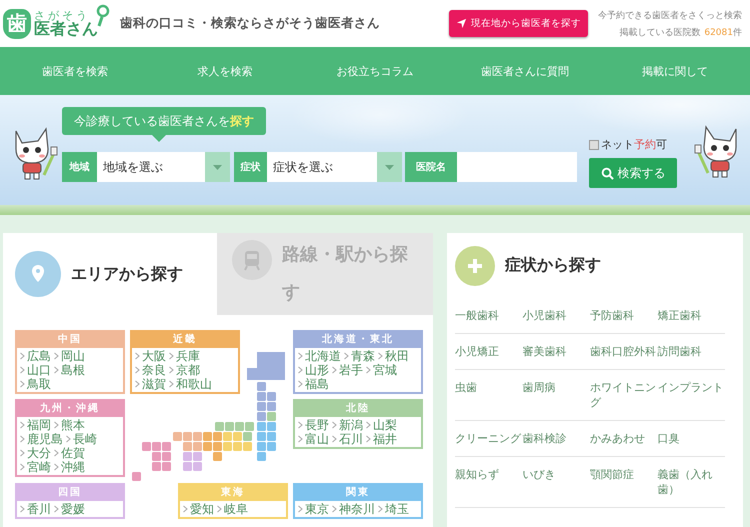 The image size is (750, 527). Describe the element at coordinates (35, 384) in the screenshot. I see `prefecture-link: 鳥取` at that location.